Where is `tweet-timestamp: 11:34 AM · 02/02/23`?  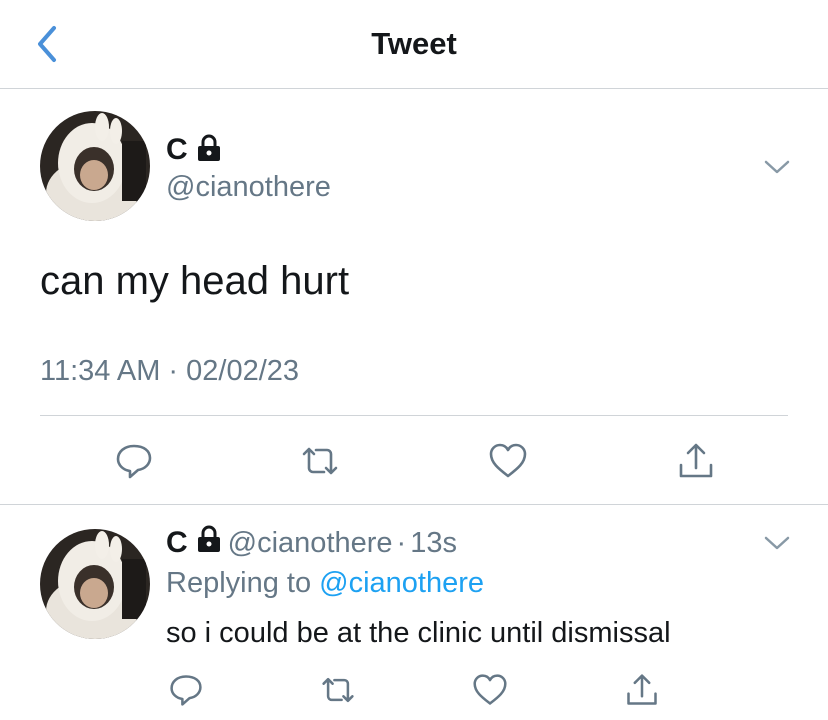
tweet-timestamp: 11:34 AM · 02/02/23 is located at coordinates (169, 371).